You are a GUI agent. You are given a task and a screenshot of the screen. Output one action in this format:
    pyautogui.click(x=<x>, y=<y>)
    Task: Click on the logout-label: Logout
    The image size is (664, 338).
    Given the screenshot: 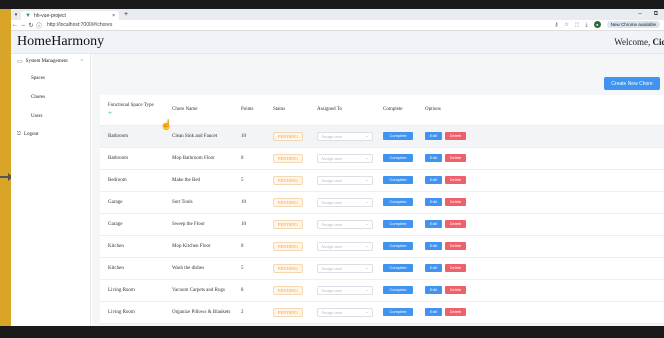 What is the action you would take?
    pyautogui.click(x=31, y=134)
    